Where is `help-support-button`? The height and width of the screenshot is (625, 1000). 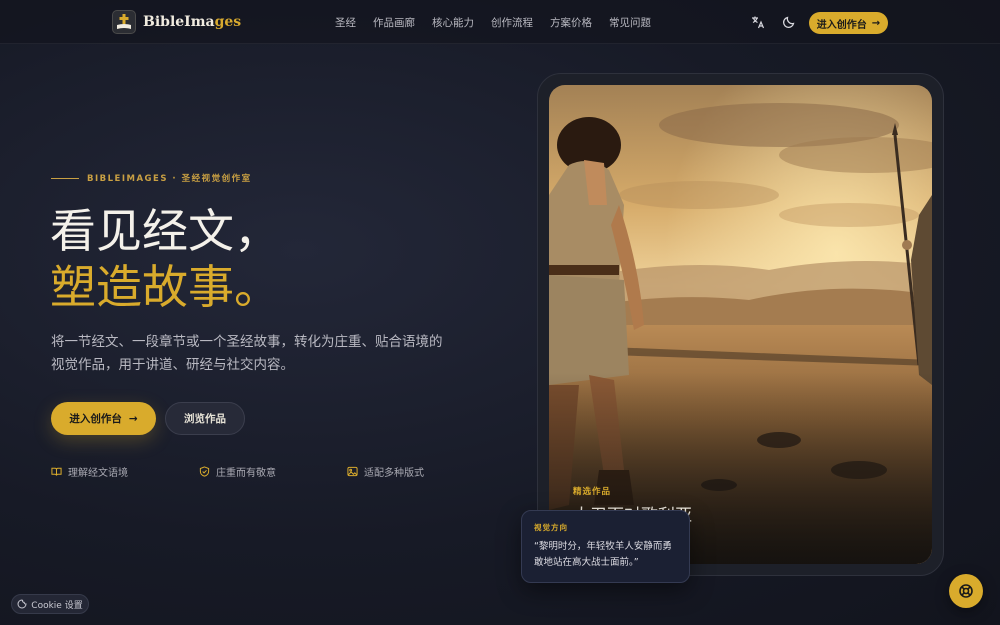 help-support-button is located at coordinates (966, 591).